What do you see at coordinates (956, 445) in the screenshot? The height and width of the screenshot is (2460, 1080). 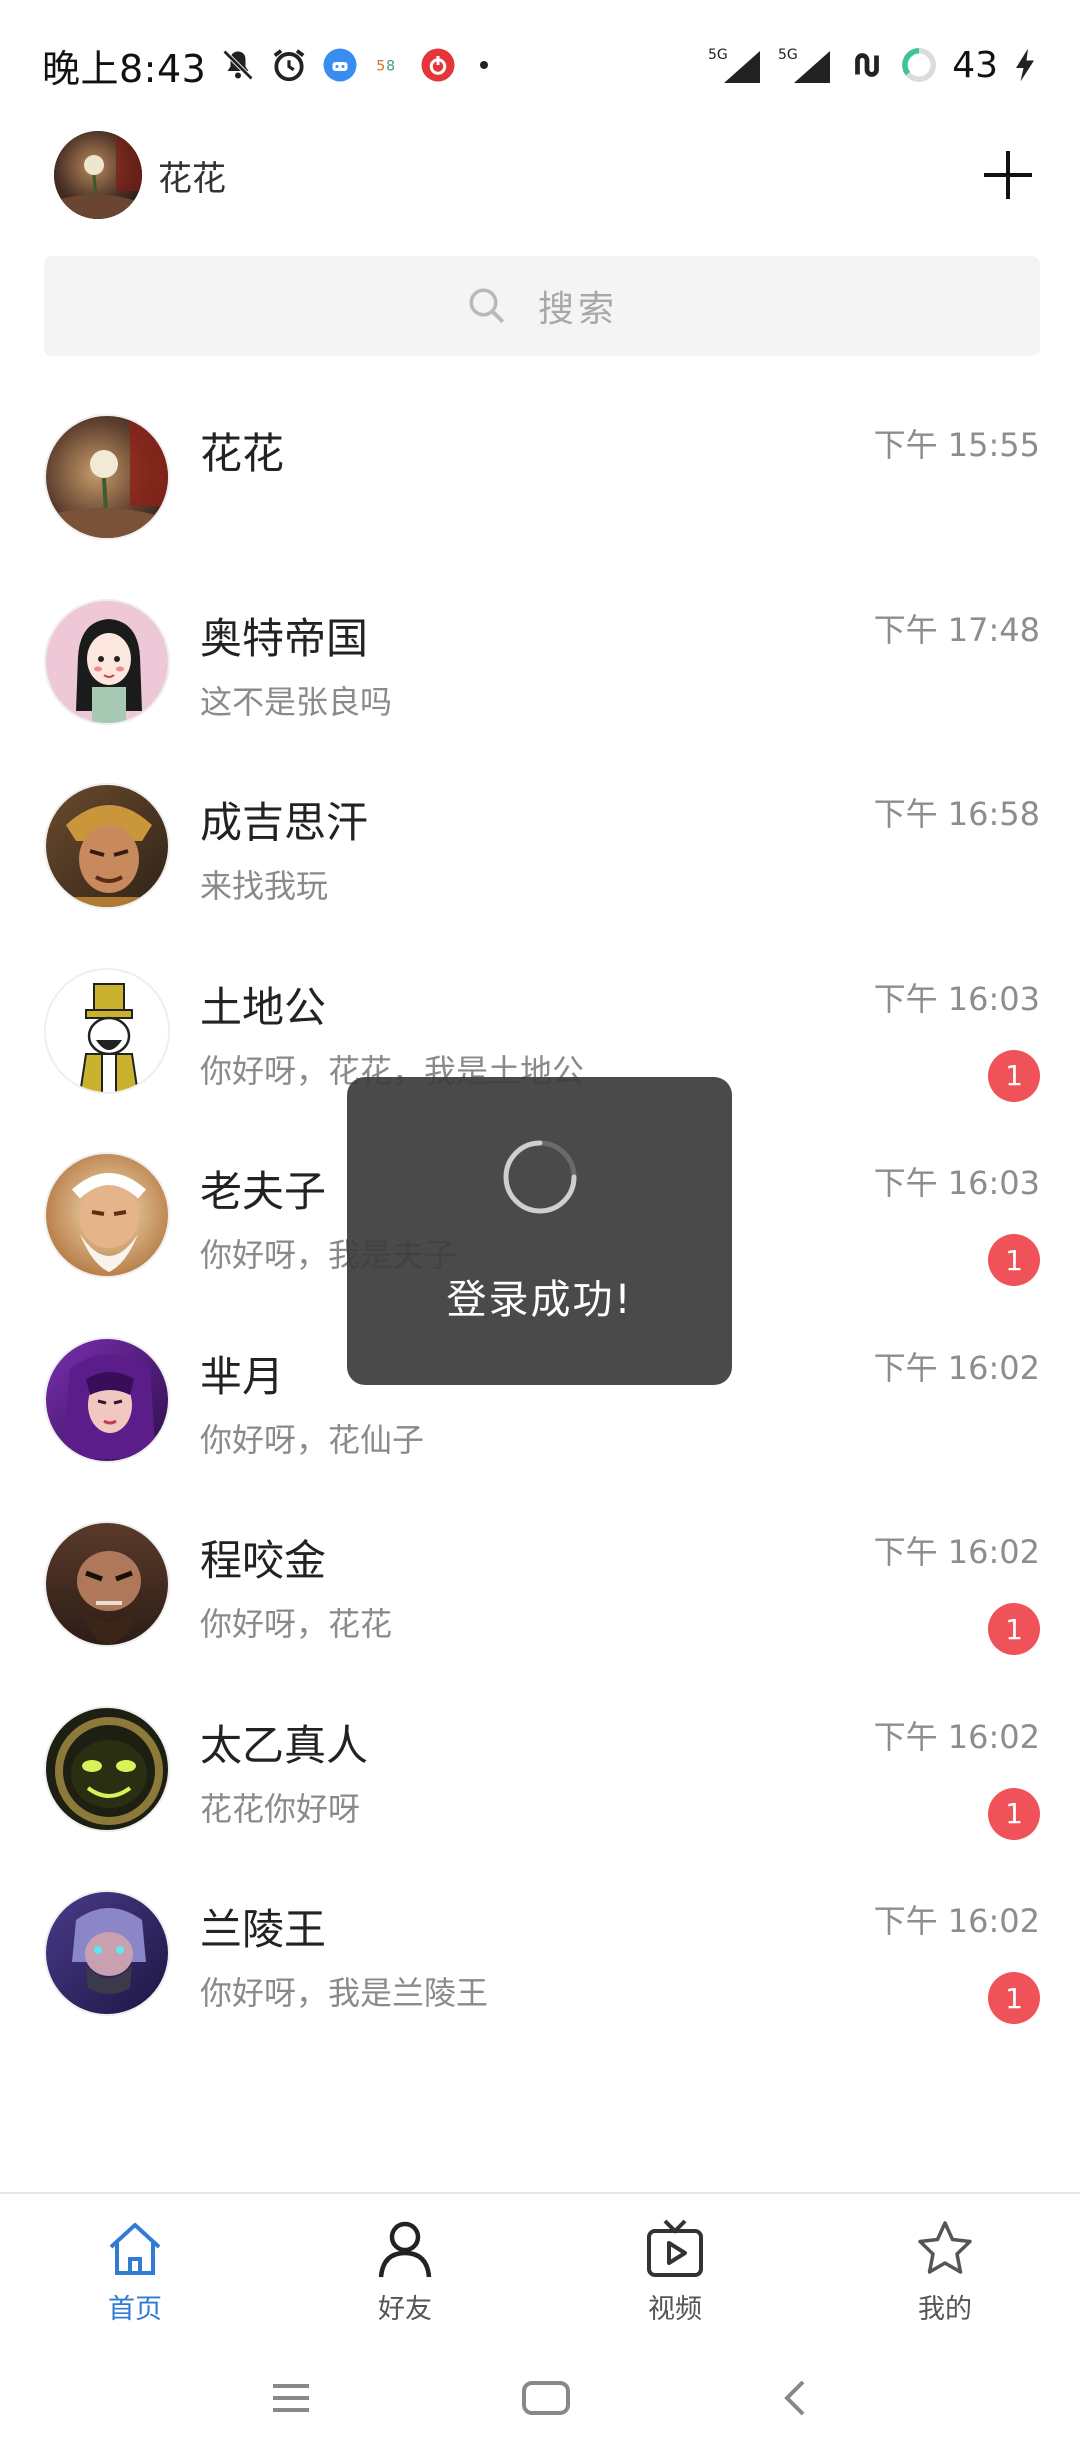 I see `chat-time: 下午 15:55` at bounding box center [956, 445].